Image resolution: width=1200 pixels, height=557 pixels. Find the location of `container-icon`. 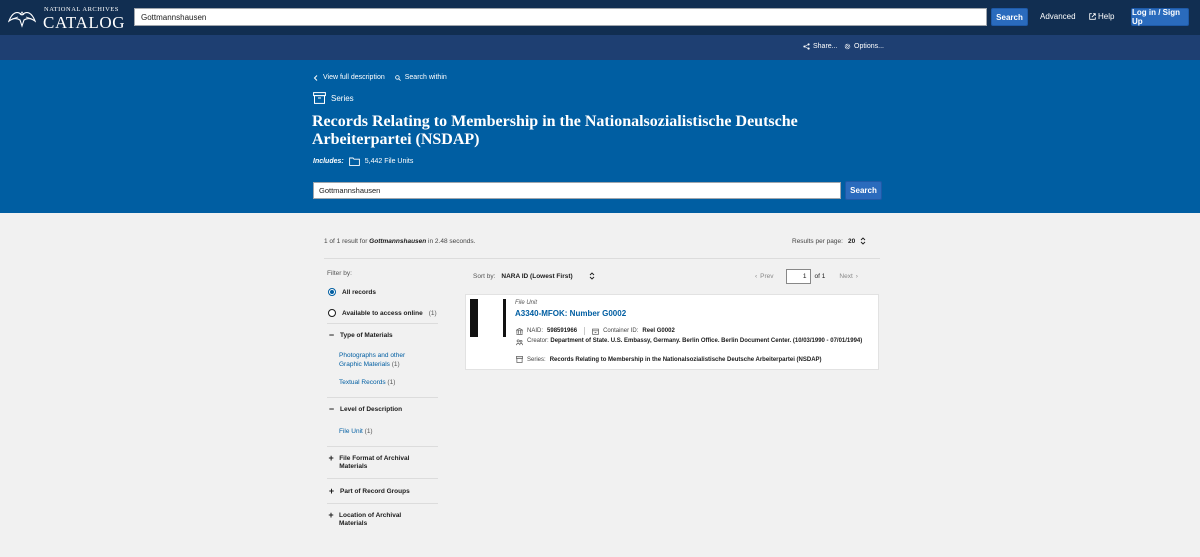

container-icon is located at coordinates (595, 331).